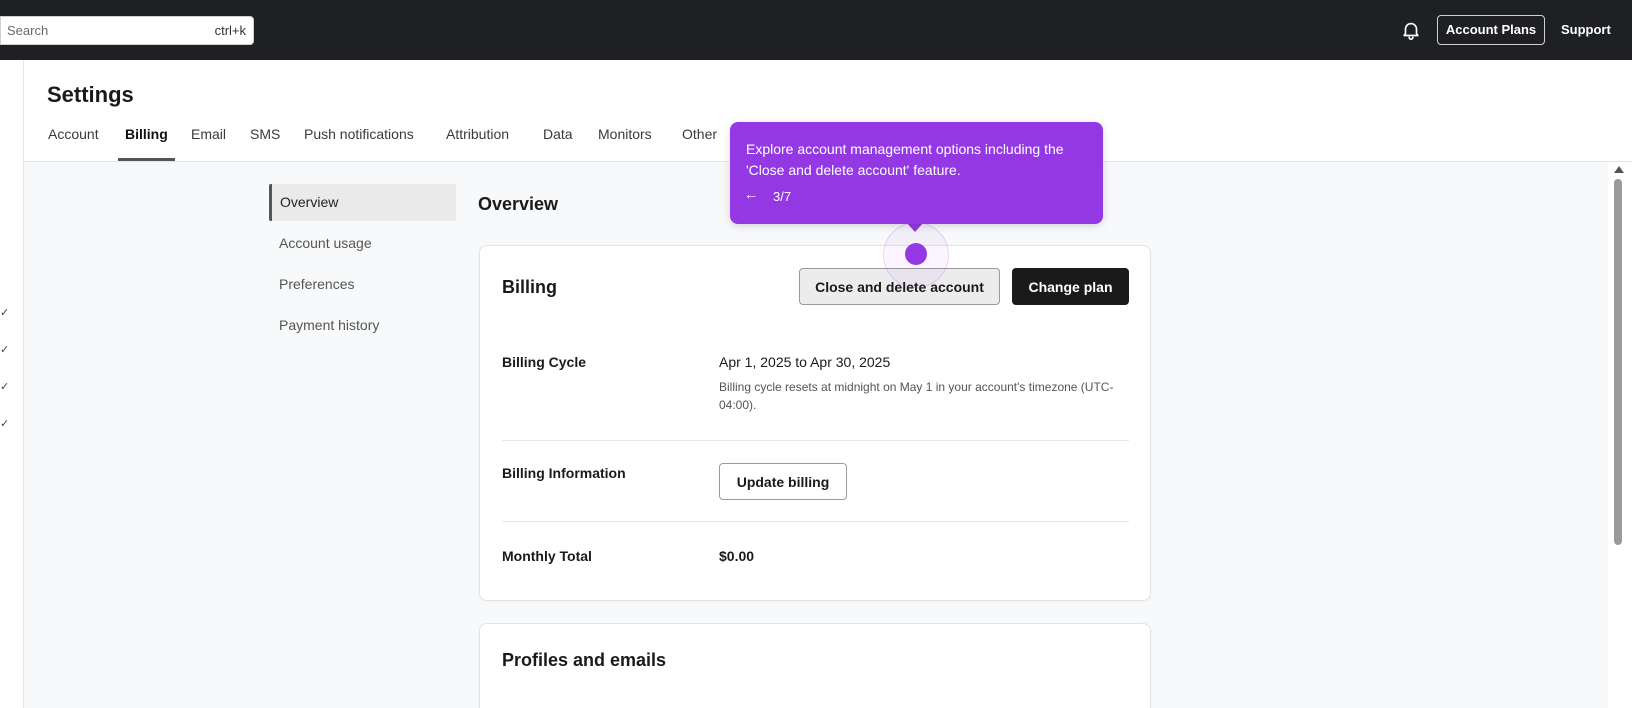  What do you see at coordinates (102, 30) in the screenshot?
I see `search-input` at bounding box center [102, 30].